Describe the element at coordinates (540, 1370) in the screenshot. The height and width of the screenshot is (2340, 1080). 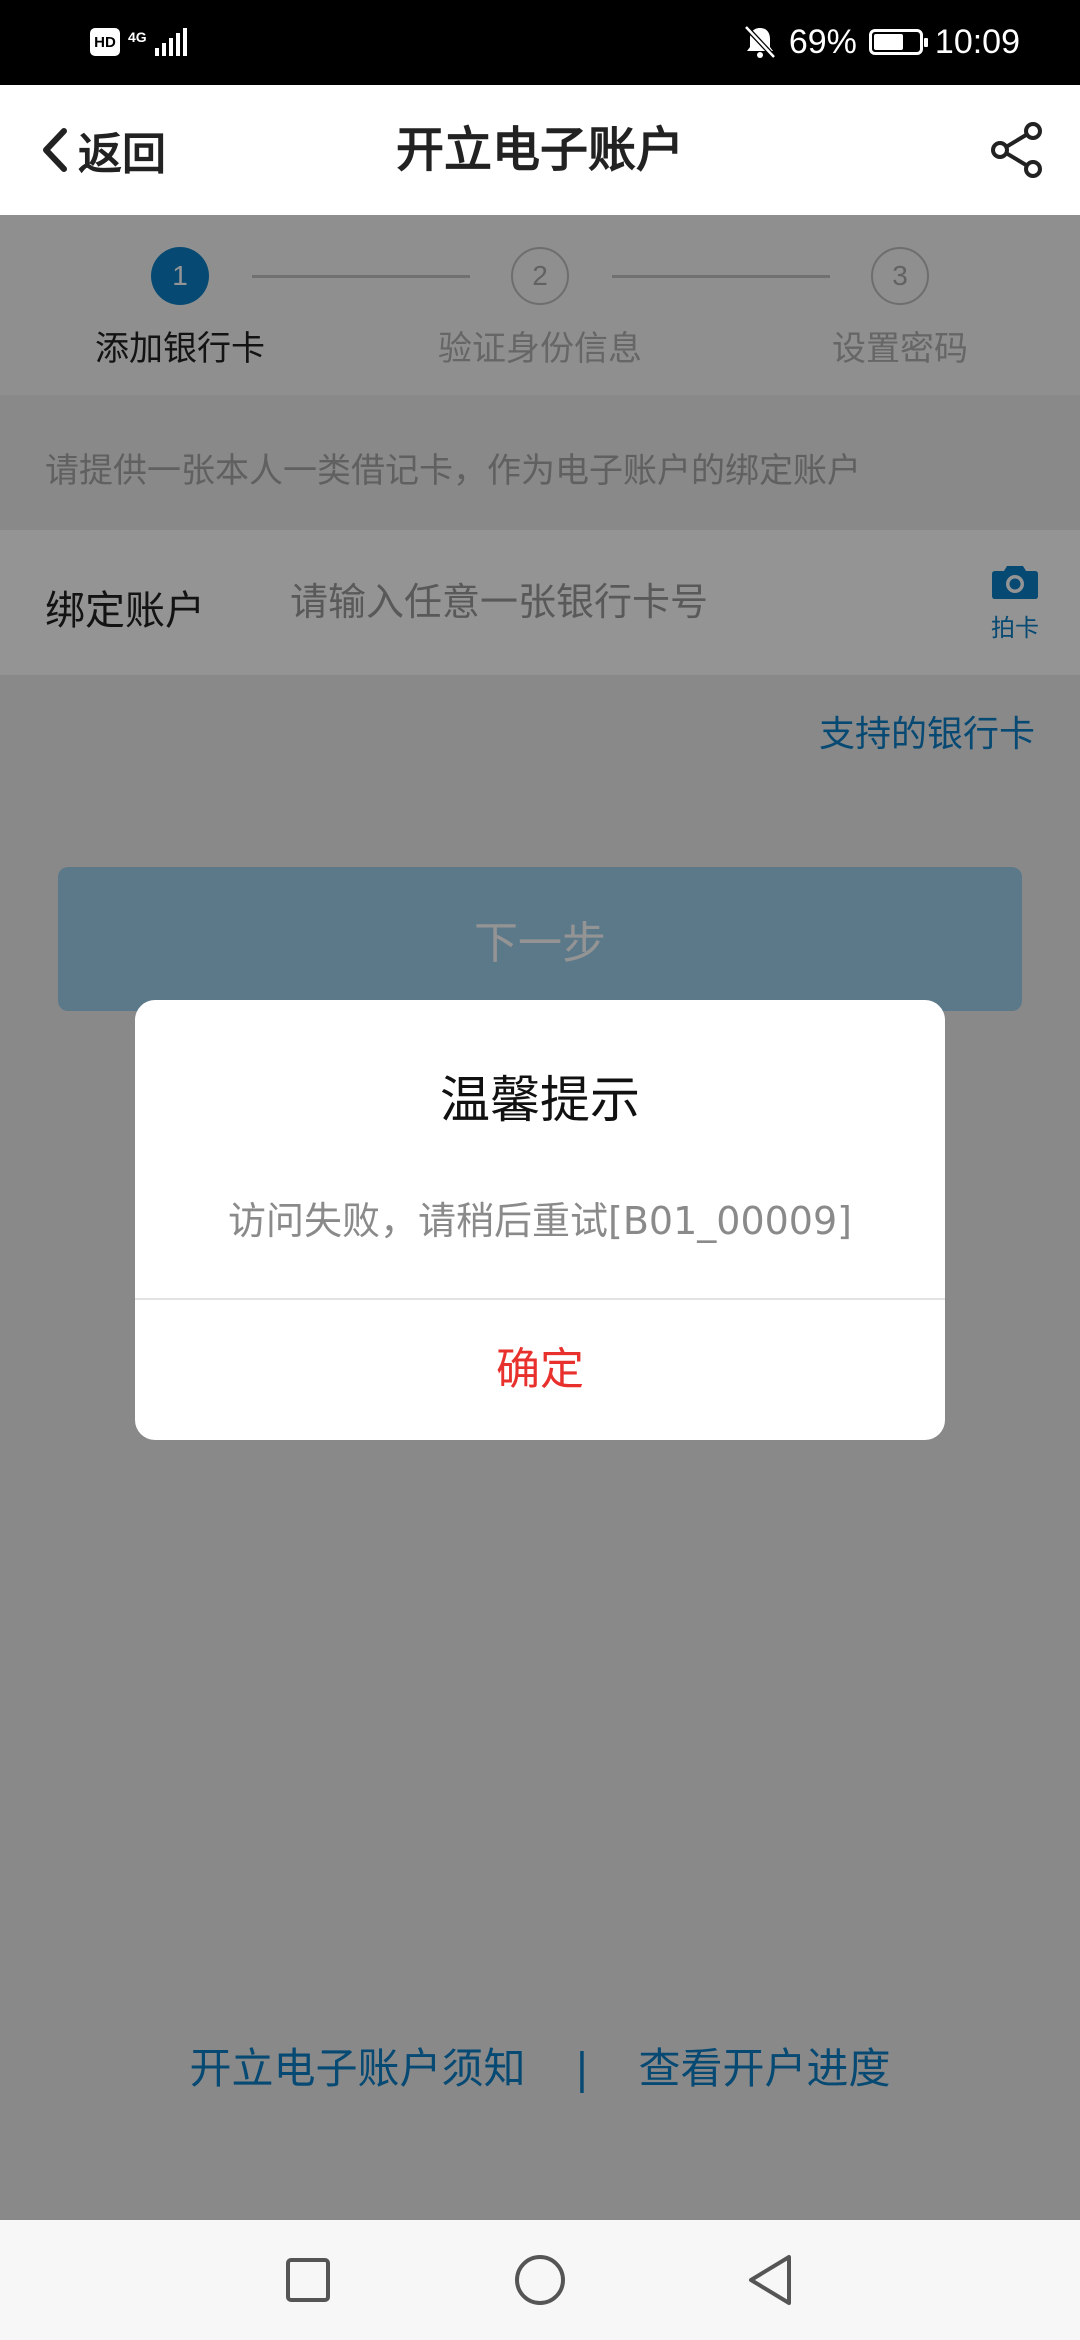
I see `confirm-button: 确定` at that location.